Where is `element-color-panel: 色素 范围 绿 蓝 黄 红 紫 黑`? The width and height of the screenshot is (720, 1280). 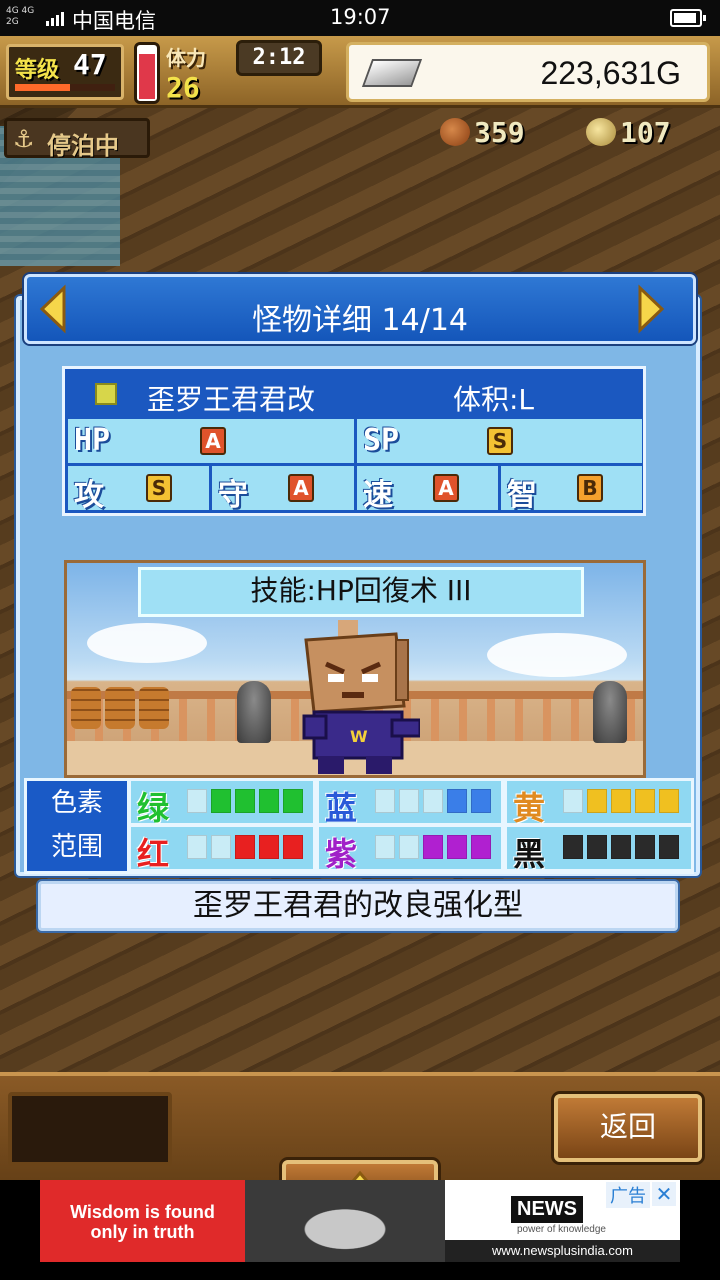 element-color-panel: 色素 范围 绿 蓝 黄 红 紫 黑 is located at coordinates (359, 826).